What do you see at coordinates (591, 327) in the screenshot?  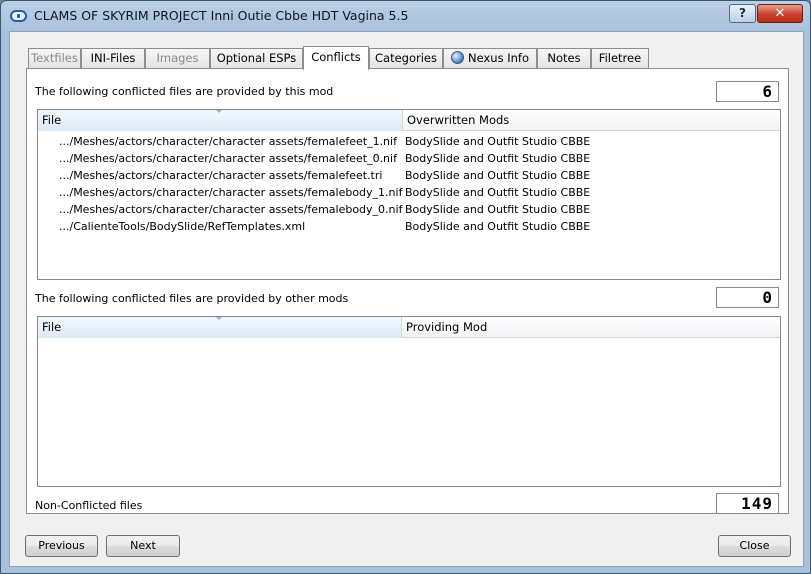 I see `column-header-providing-mod: Providing Mod` at bounding box center [591, 327].